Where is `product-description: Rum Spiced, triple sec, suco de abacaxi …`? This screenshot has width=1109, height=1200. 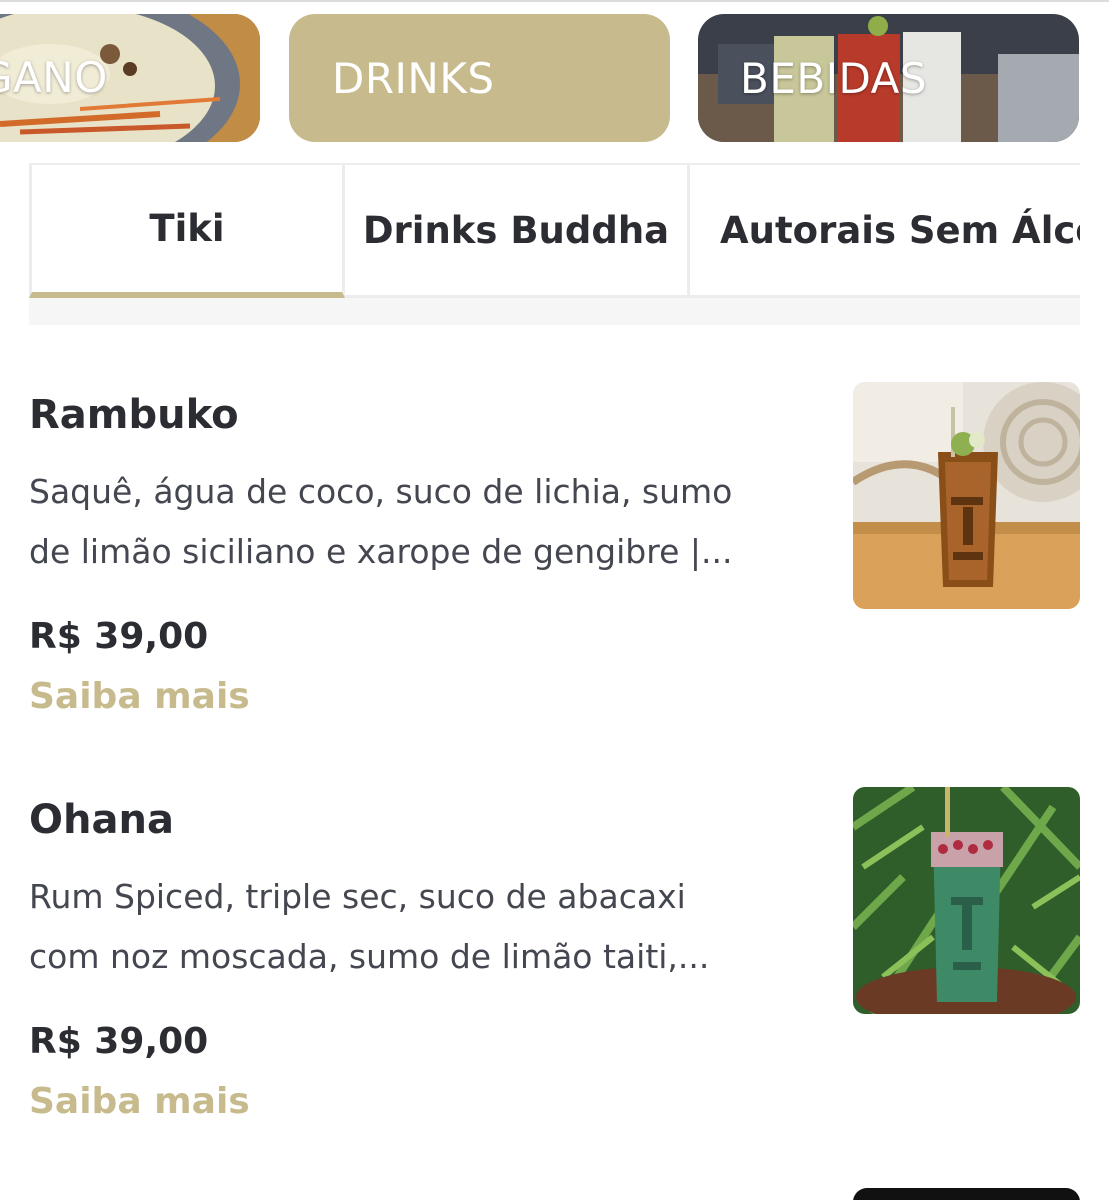
product-description: Rum Spiced, triple sec, suco de abacaxi … is located at coordinates (369, 926).